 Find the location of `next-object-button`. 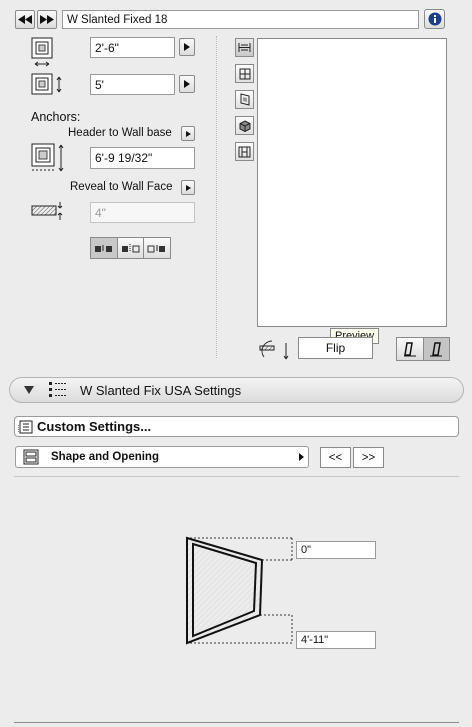

next-object-button is located at coordinates (47, 19).